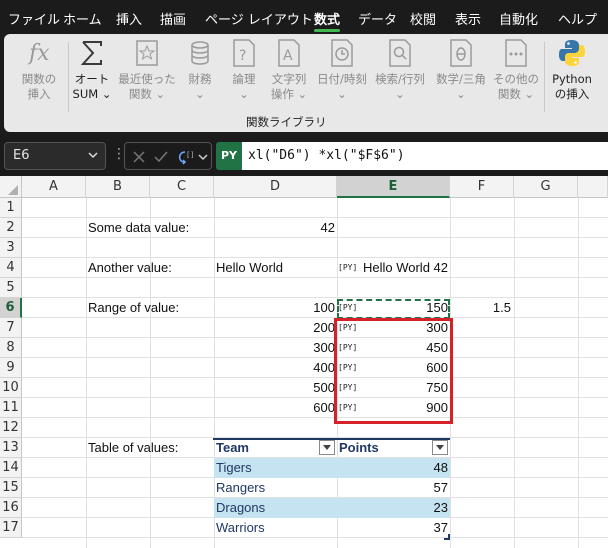 Image resolution: width=608 pixels, height=548 pixels. Describe the element at coordinates (377, 18) in the screenshot. I see `menu-data: データ` at that location.